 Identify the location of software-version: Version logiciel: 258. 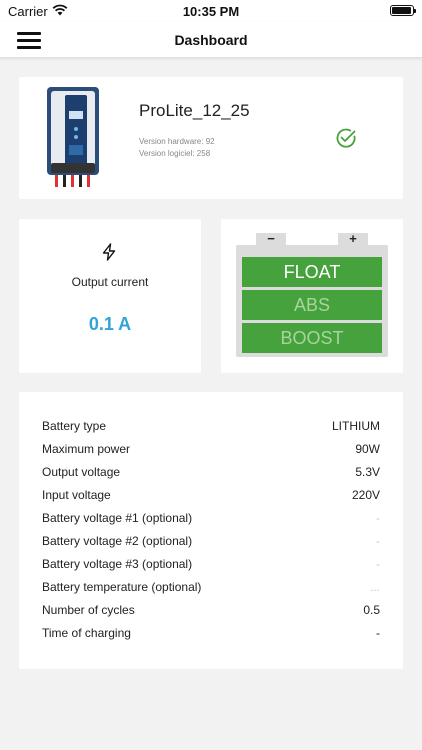
(175, 153).